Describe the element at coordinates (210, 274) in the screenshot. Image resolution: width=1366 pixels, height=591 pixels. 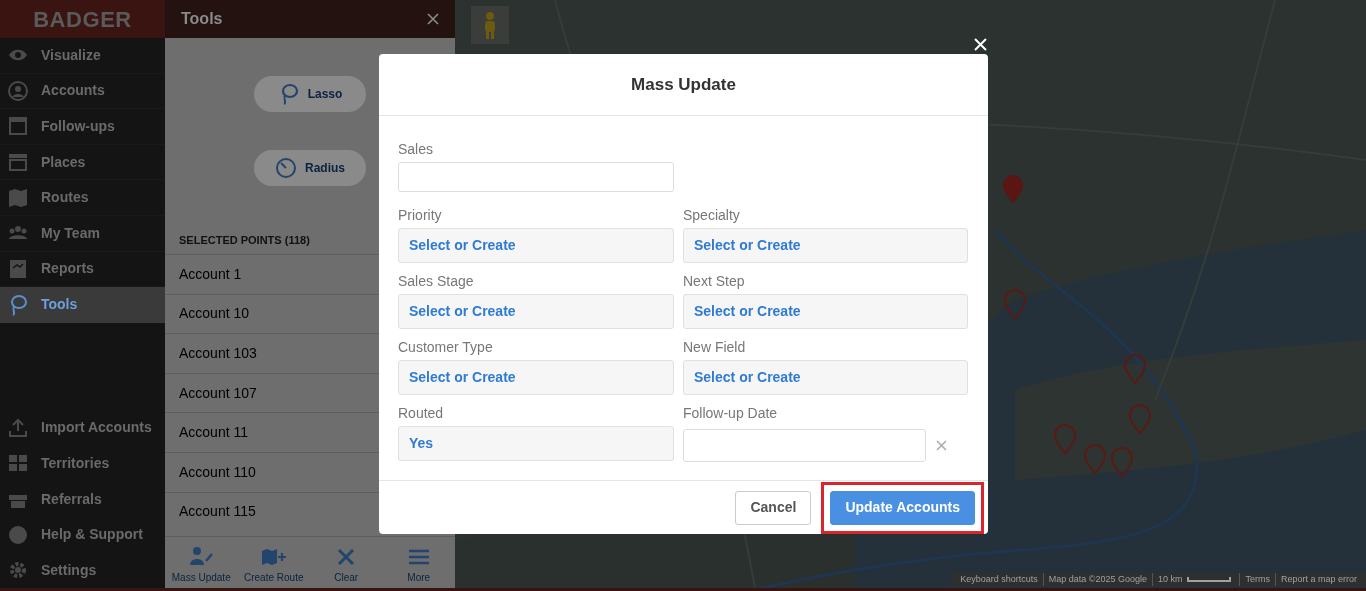
I see `account-item: Account 1` at that location.